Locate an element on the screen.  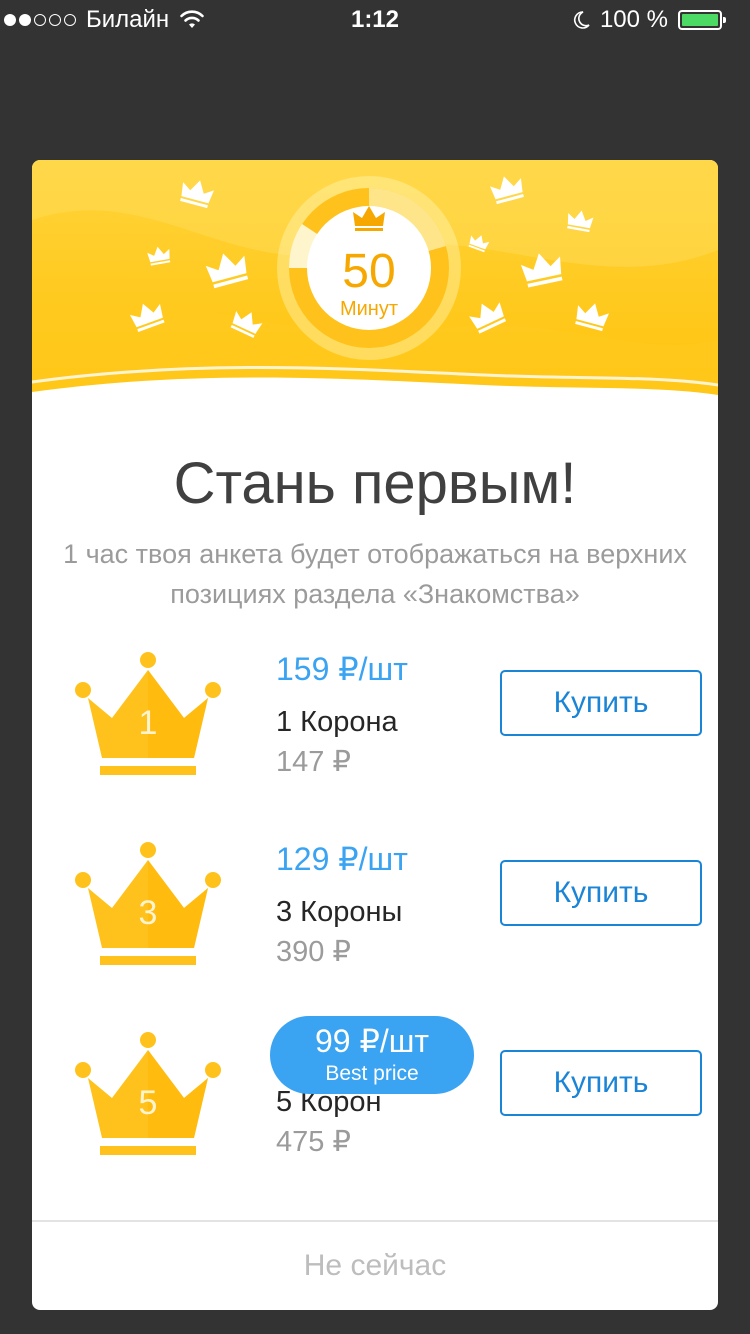
battery-icon is located at coordinates (702, 20).